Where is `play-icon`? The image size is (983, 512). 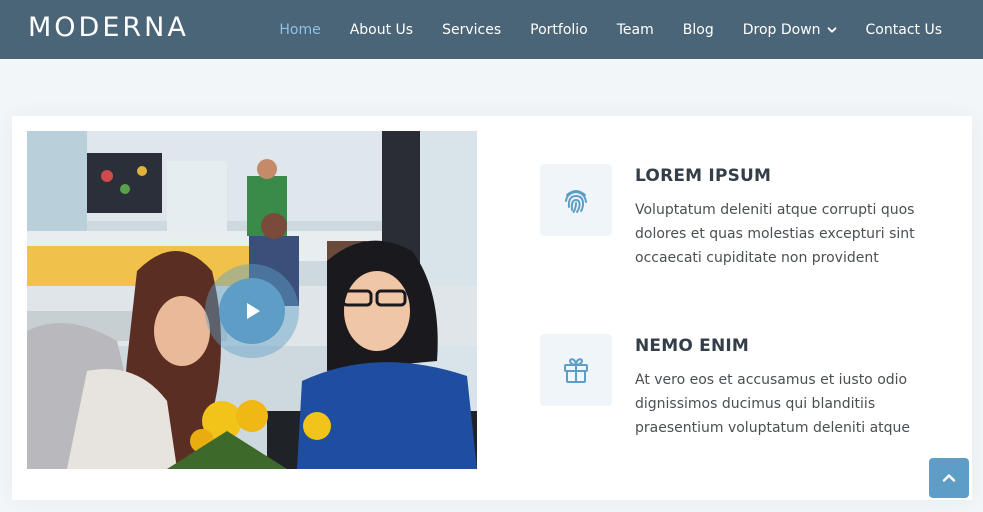 play-icon is located at coordinates (253, 311).